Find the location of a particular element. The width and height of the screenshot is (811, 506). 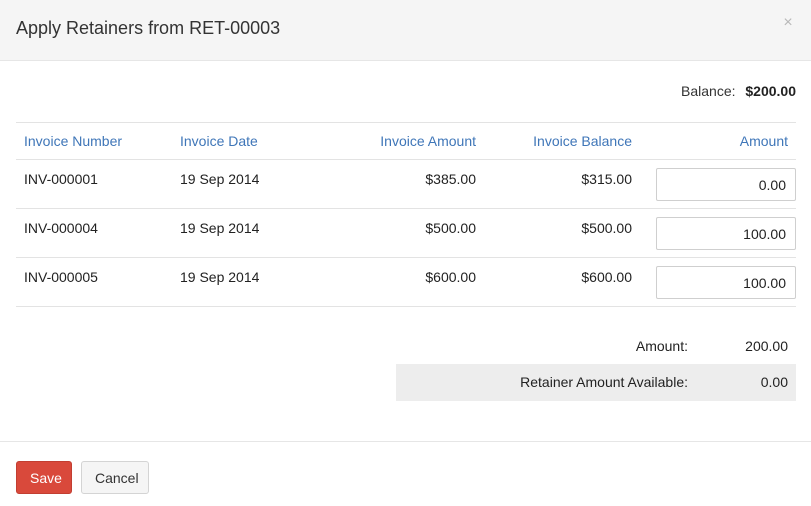

dialog-title: Apply Retainers from RET-00003 is located at coordinates (148, 28).